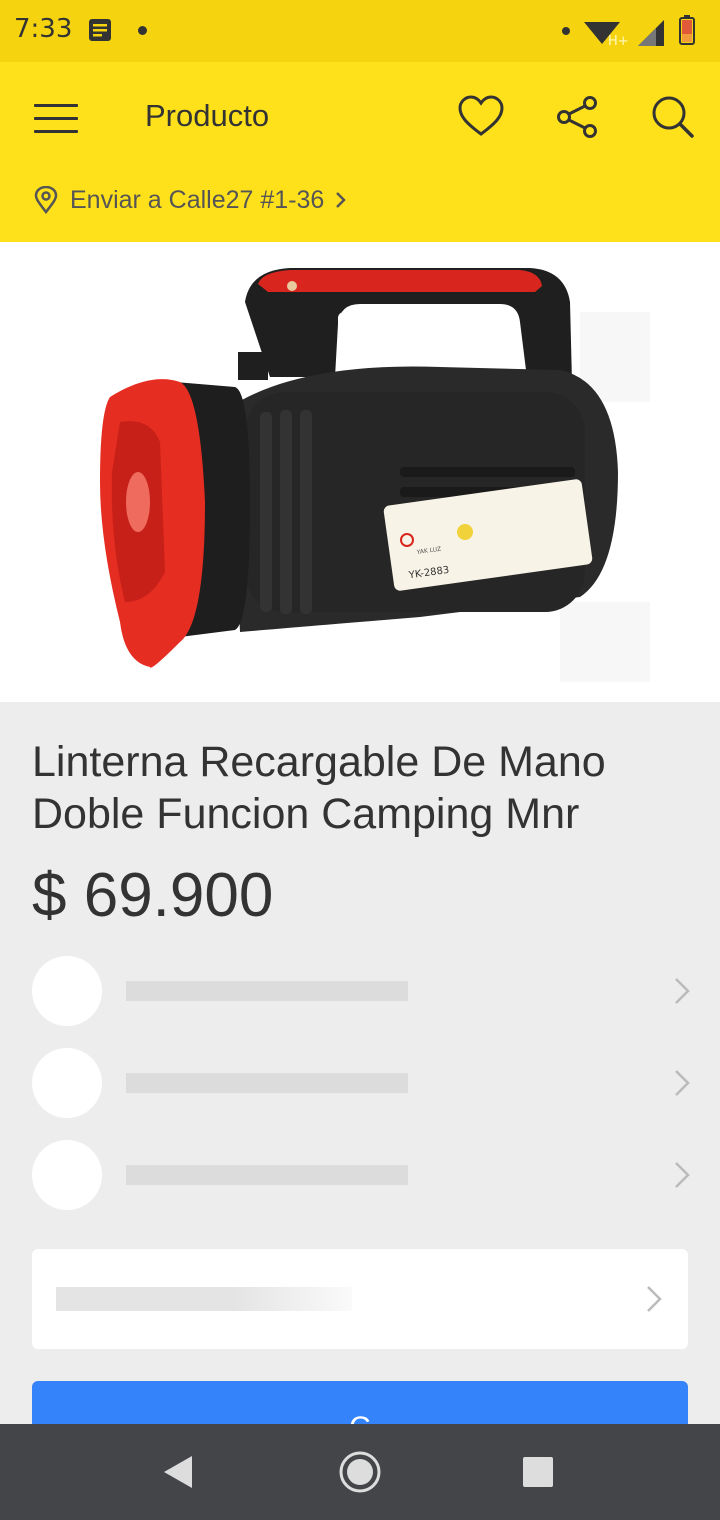 This screenshot has height=1520, width=720. Describe the element at coordinates (360, 31) in the screenshot. I see `status-bar: 7:33 H+` at that location.